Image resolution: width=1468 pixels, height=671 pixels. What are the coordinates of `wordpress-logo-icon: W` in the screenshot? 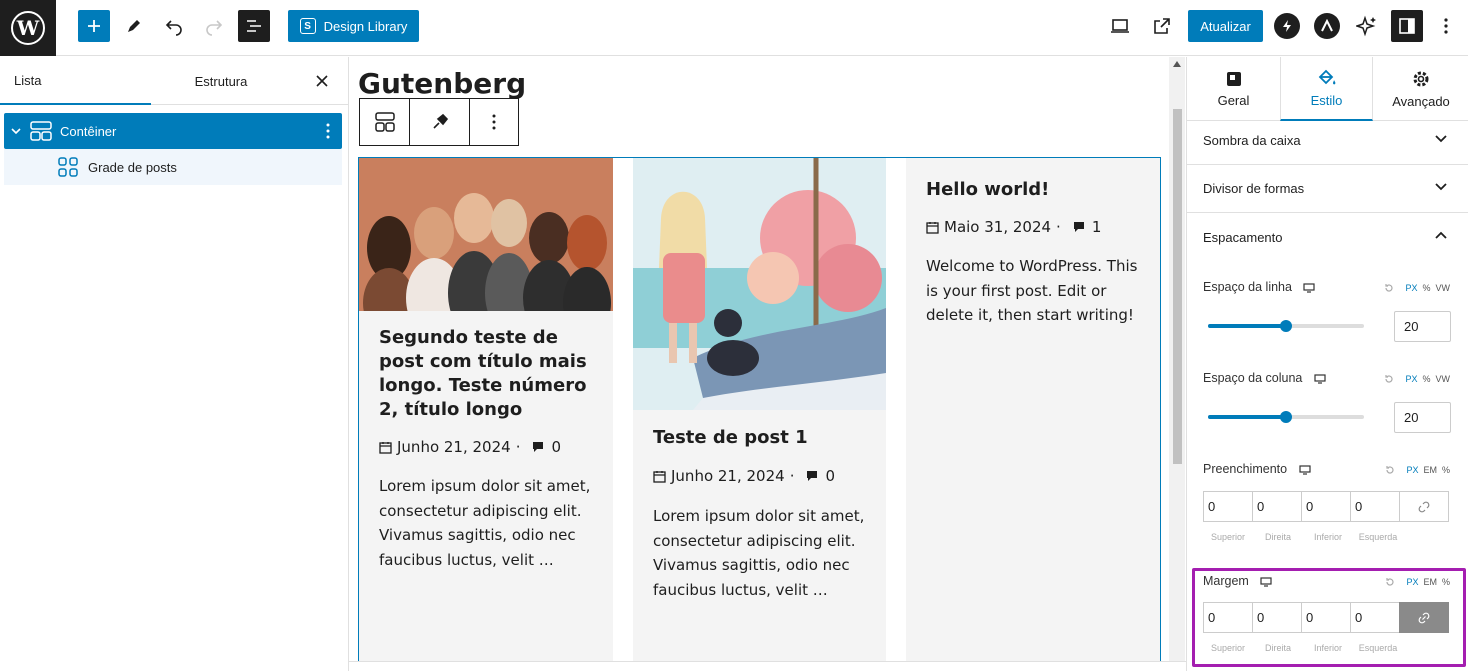 It's located at (28, 28).